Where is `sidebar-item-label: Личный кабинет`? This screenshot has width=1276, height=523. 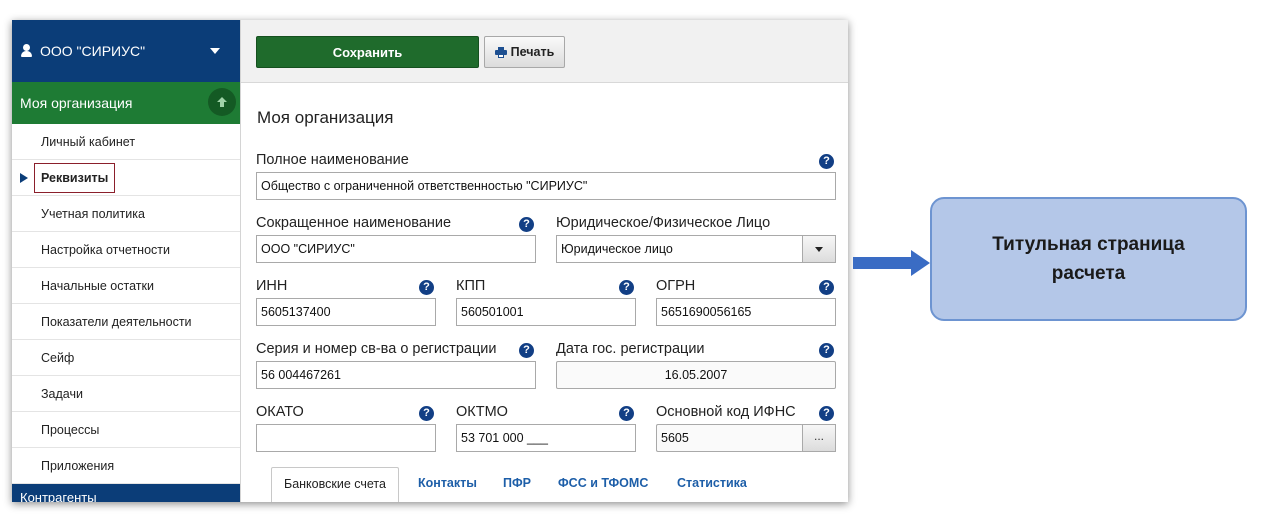
sidebar-item-label: Личный кабинет is located at coordinates (88, 141).